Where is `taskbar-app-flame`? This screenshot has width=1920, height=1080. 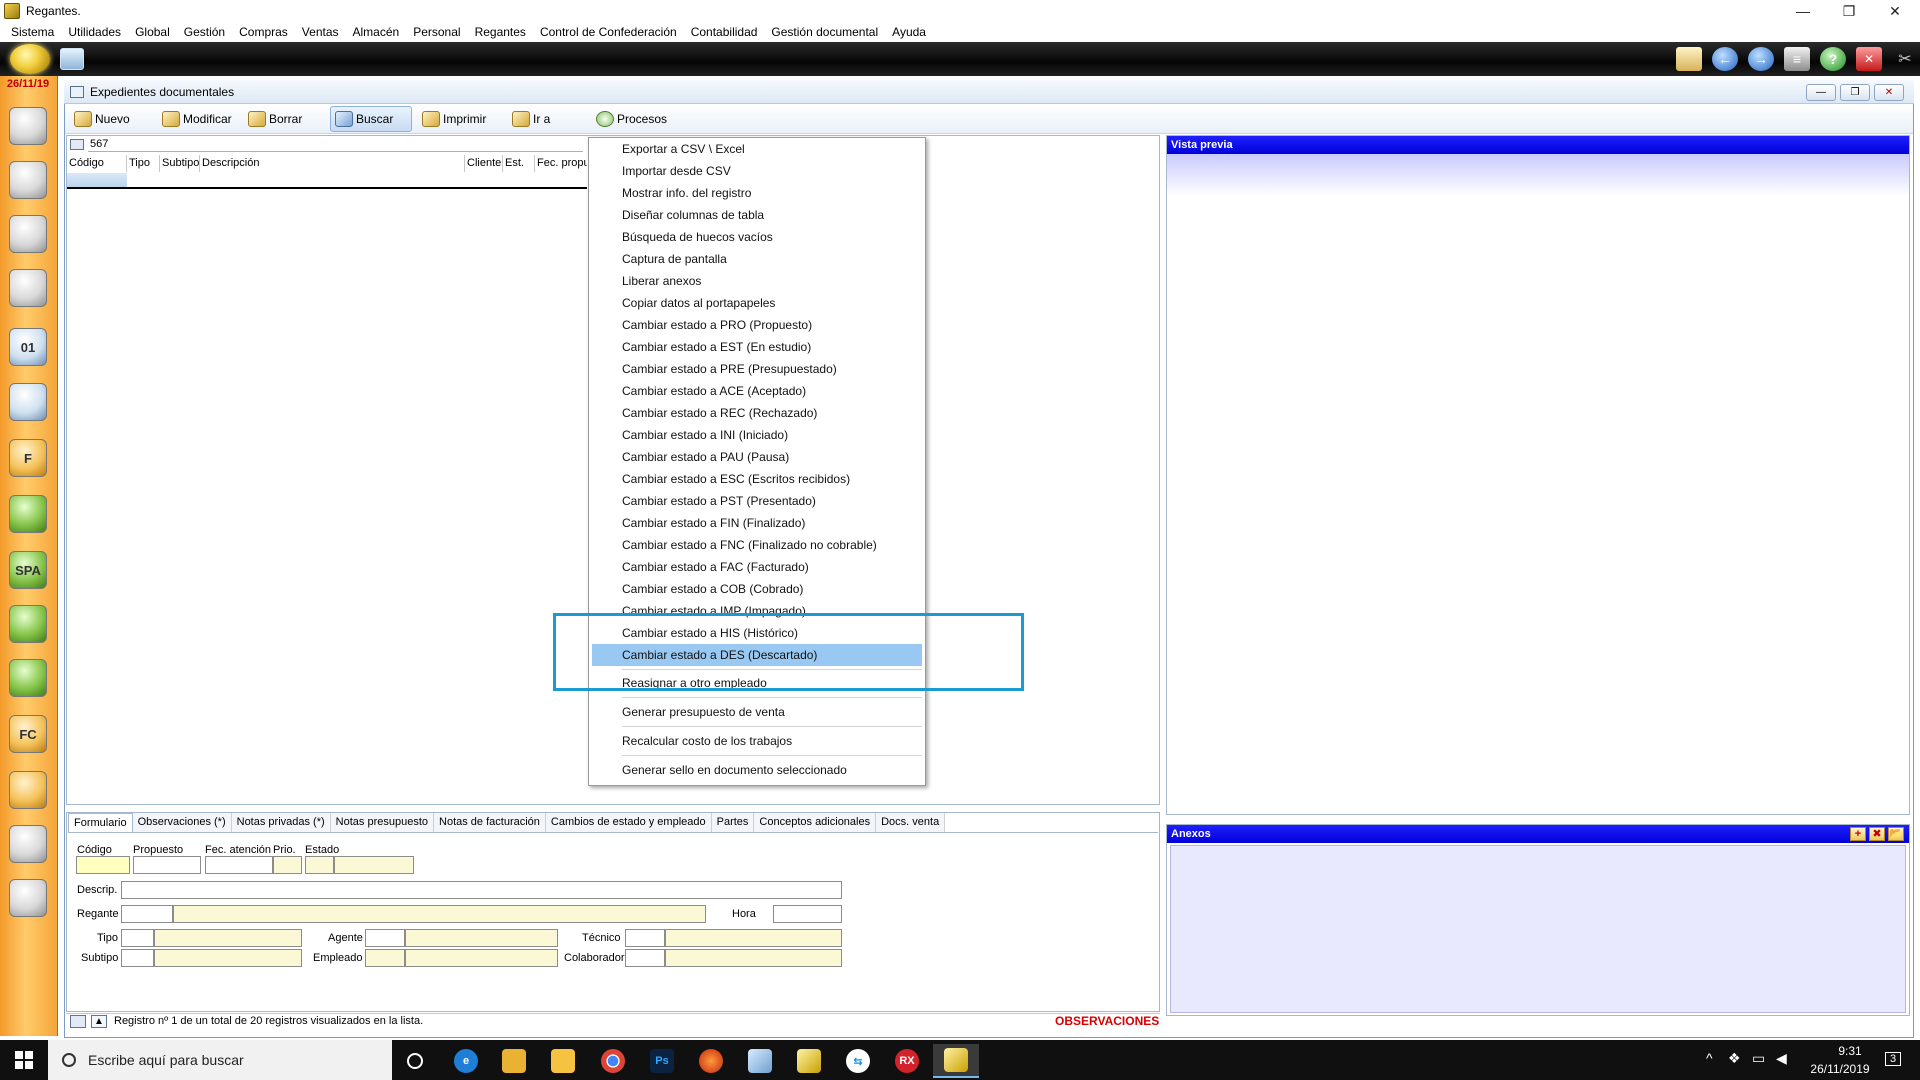 taskbar-app-flame is located at coordinates (711, 1061).